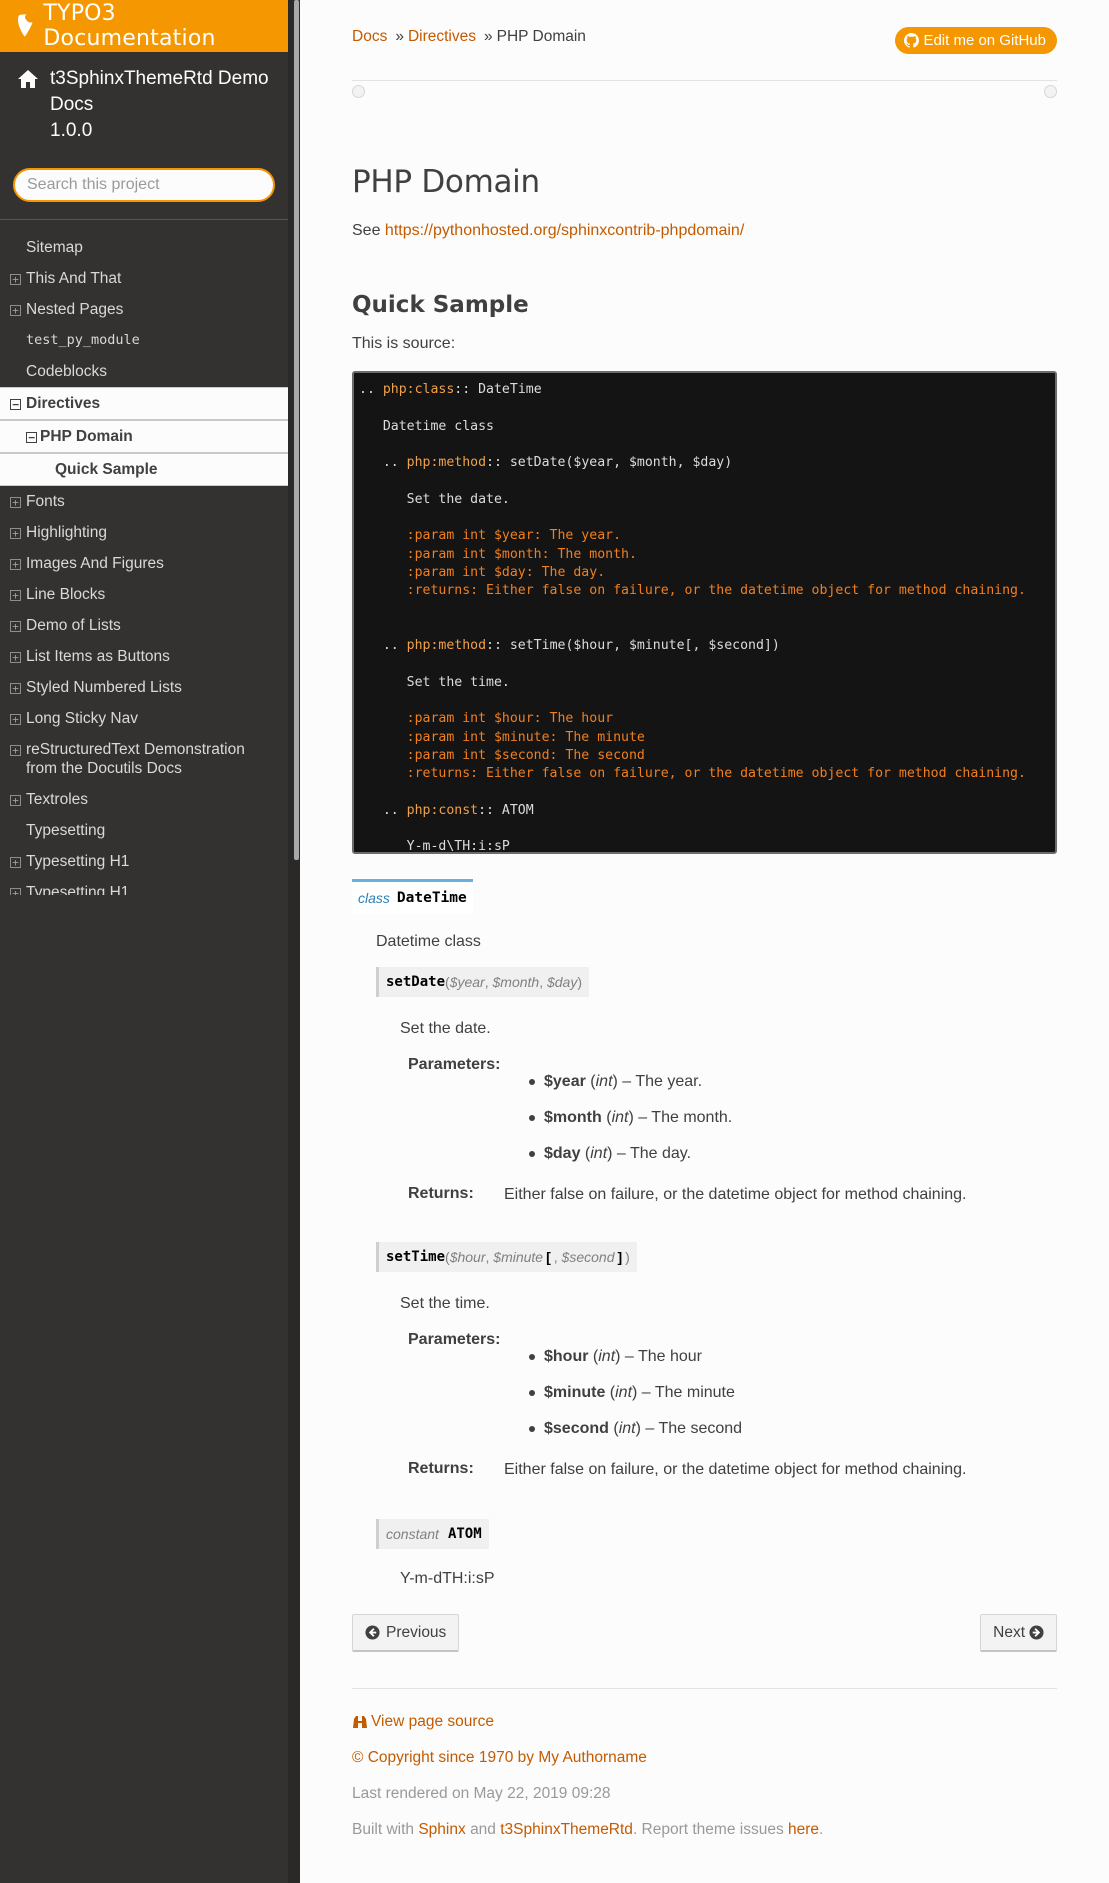  Describe the element at coordinates (144, 469) in the screenshot. I see `sidebar-item-quick-sample: Quick Sample` at that location.